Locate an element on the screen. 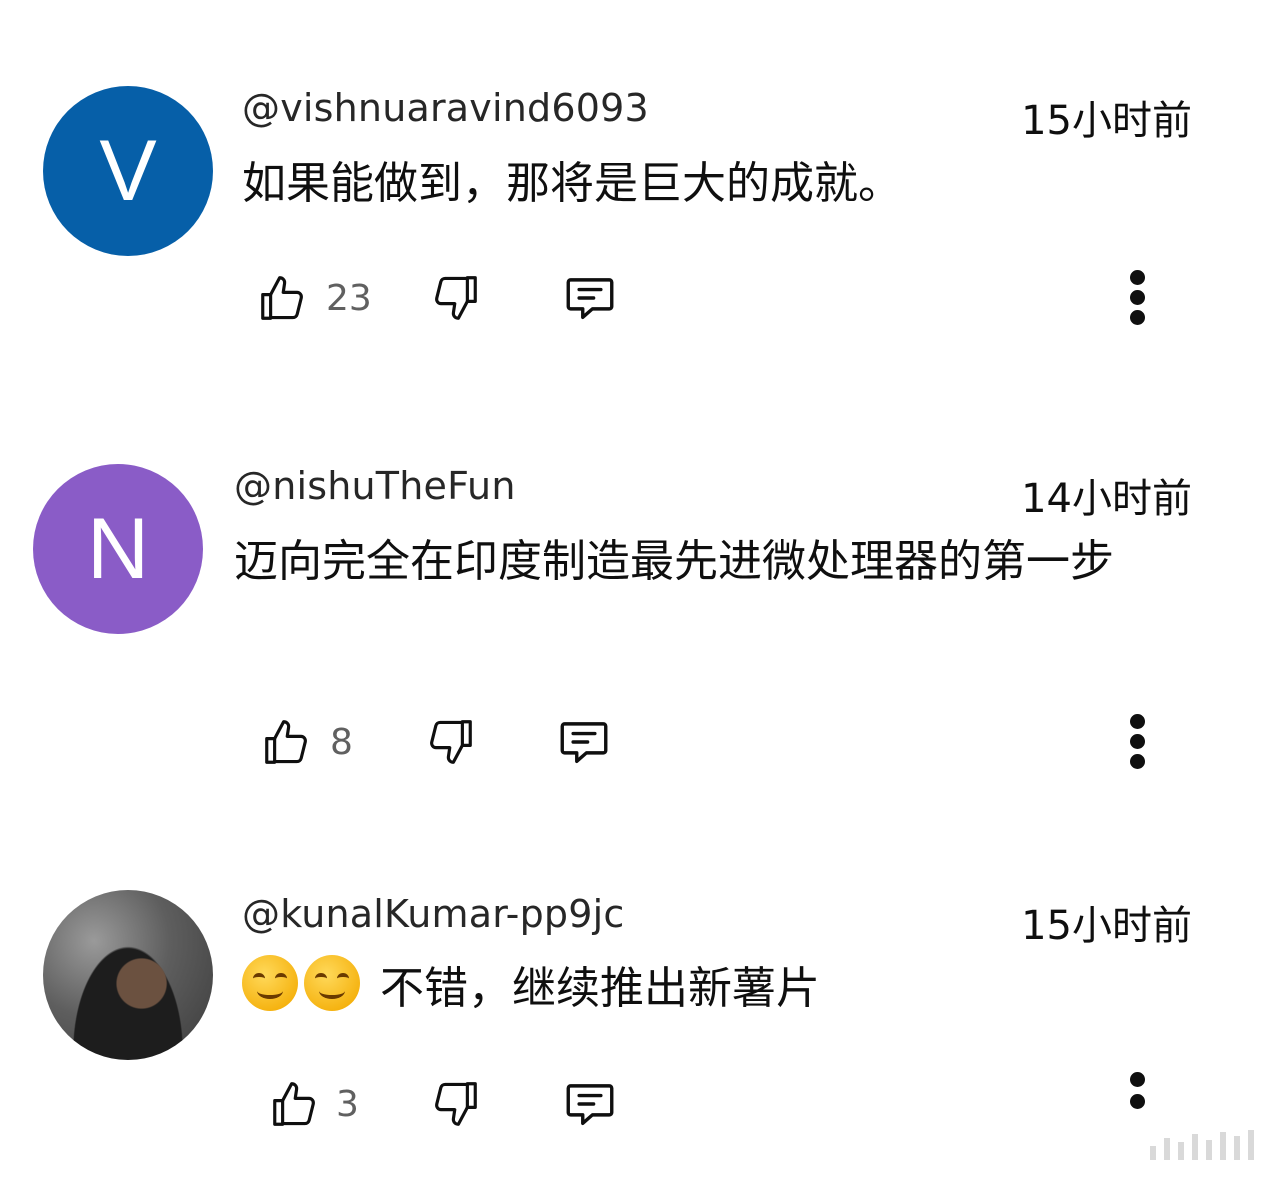 This screenshot has width=1280, height=1181. like-count: 3 is located at coordinates (347, 1104).